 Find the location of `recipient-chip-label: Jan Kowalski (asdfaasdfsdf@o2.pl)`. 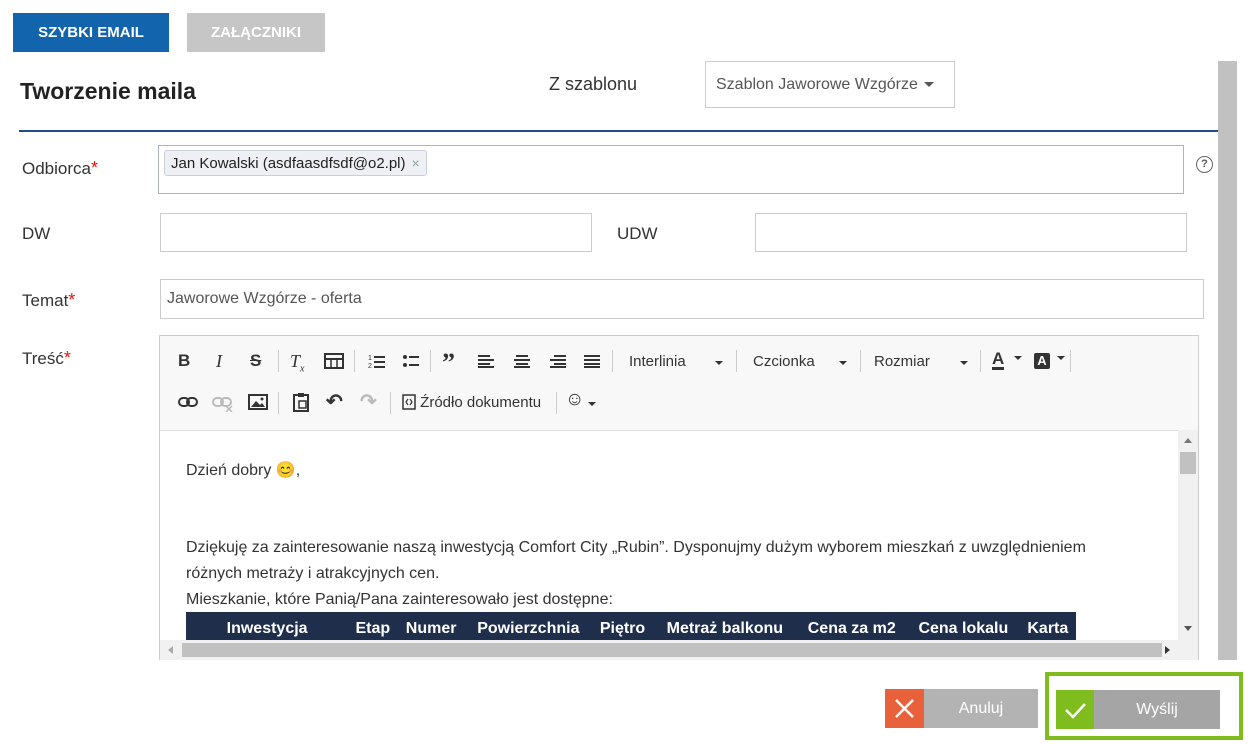

recipient-chip-label: Jan Kowalski (asdfaasdfsdf@o2.pl) is located at coordinates (288, 163).